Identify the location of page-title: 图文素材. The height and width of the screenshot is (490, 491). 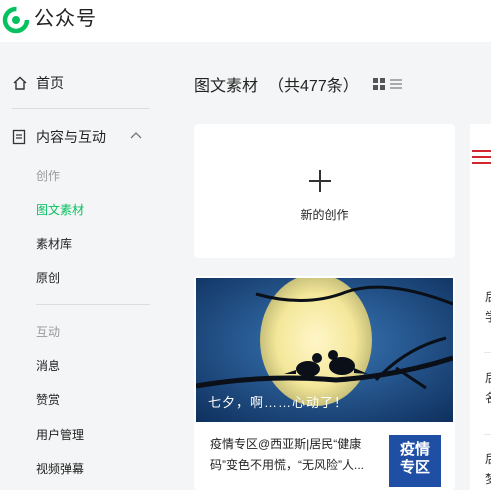
(226, 86).